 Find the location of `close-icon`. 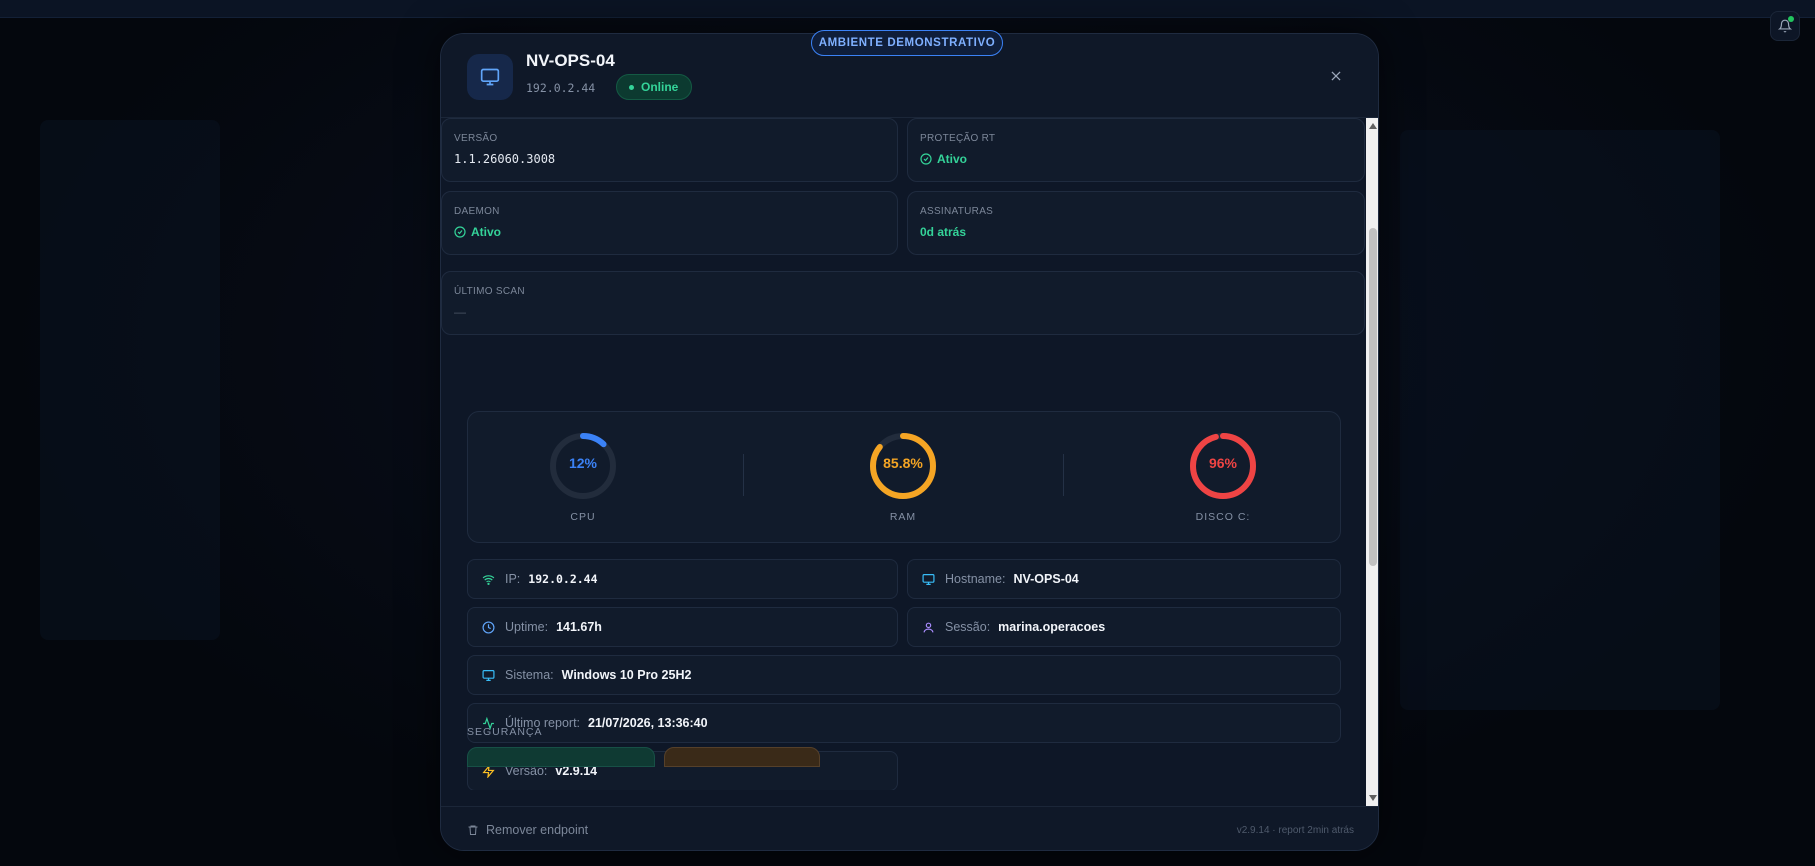

close-icon is located at coordinates (1336, 76).